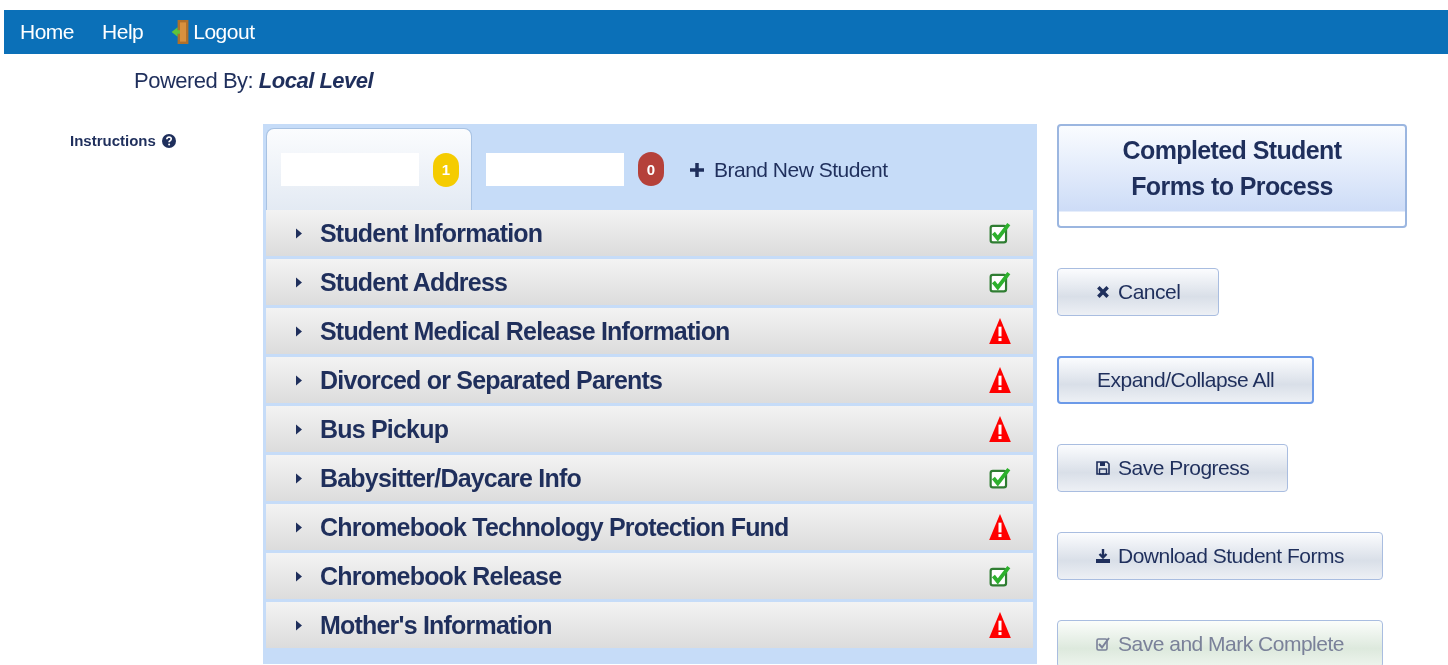  Describe the element at coordinates (1138, 292) in the screenshot. I see `action-button: Cancel` at that location.